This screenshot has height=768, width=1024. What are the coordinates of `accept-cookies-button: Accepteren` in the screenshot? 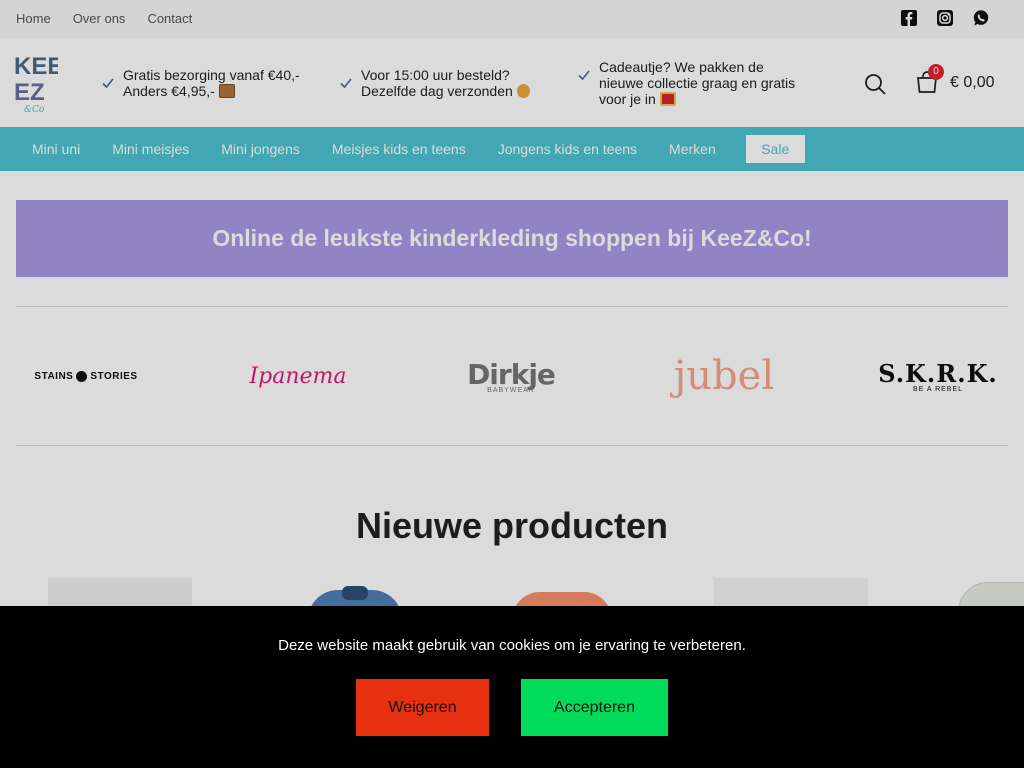 It's located at (594, 707).